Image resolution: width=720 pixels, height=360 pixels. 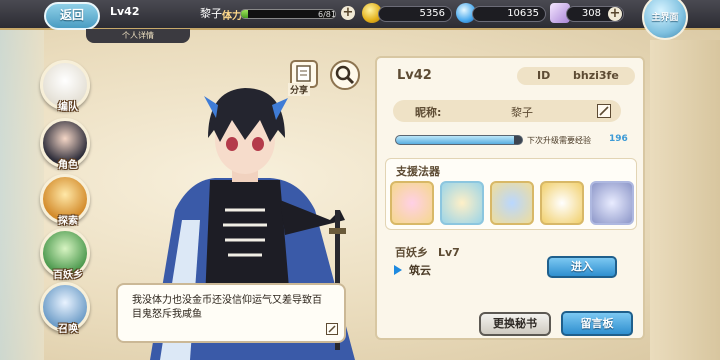 What do you see at coordinates (582, 267) in the screenshot?
I see `enter-village-button: 进入` at bounding box center [582, 267].